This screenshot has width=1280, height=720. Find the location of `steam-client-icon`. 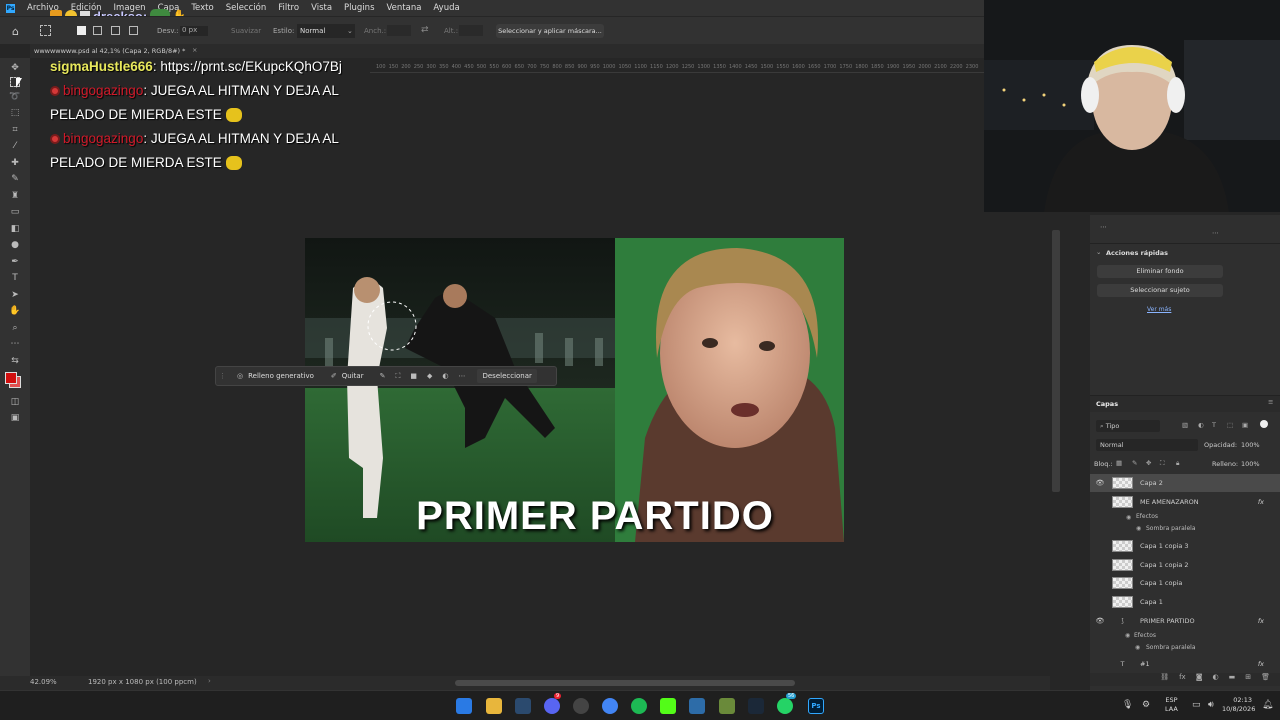

steam-client-icon is located at coordinates (756, 706).